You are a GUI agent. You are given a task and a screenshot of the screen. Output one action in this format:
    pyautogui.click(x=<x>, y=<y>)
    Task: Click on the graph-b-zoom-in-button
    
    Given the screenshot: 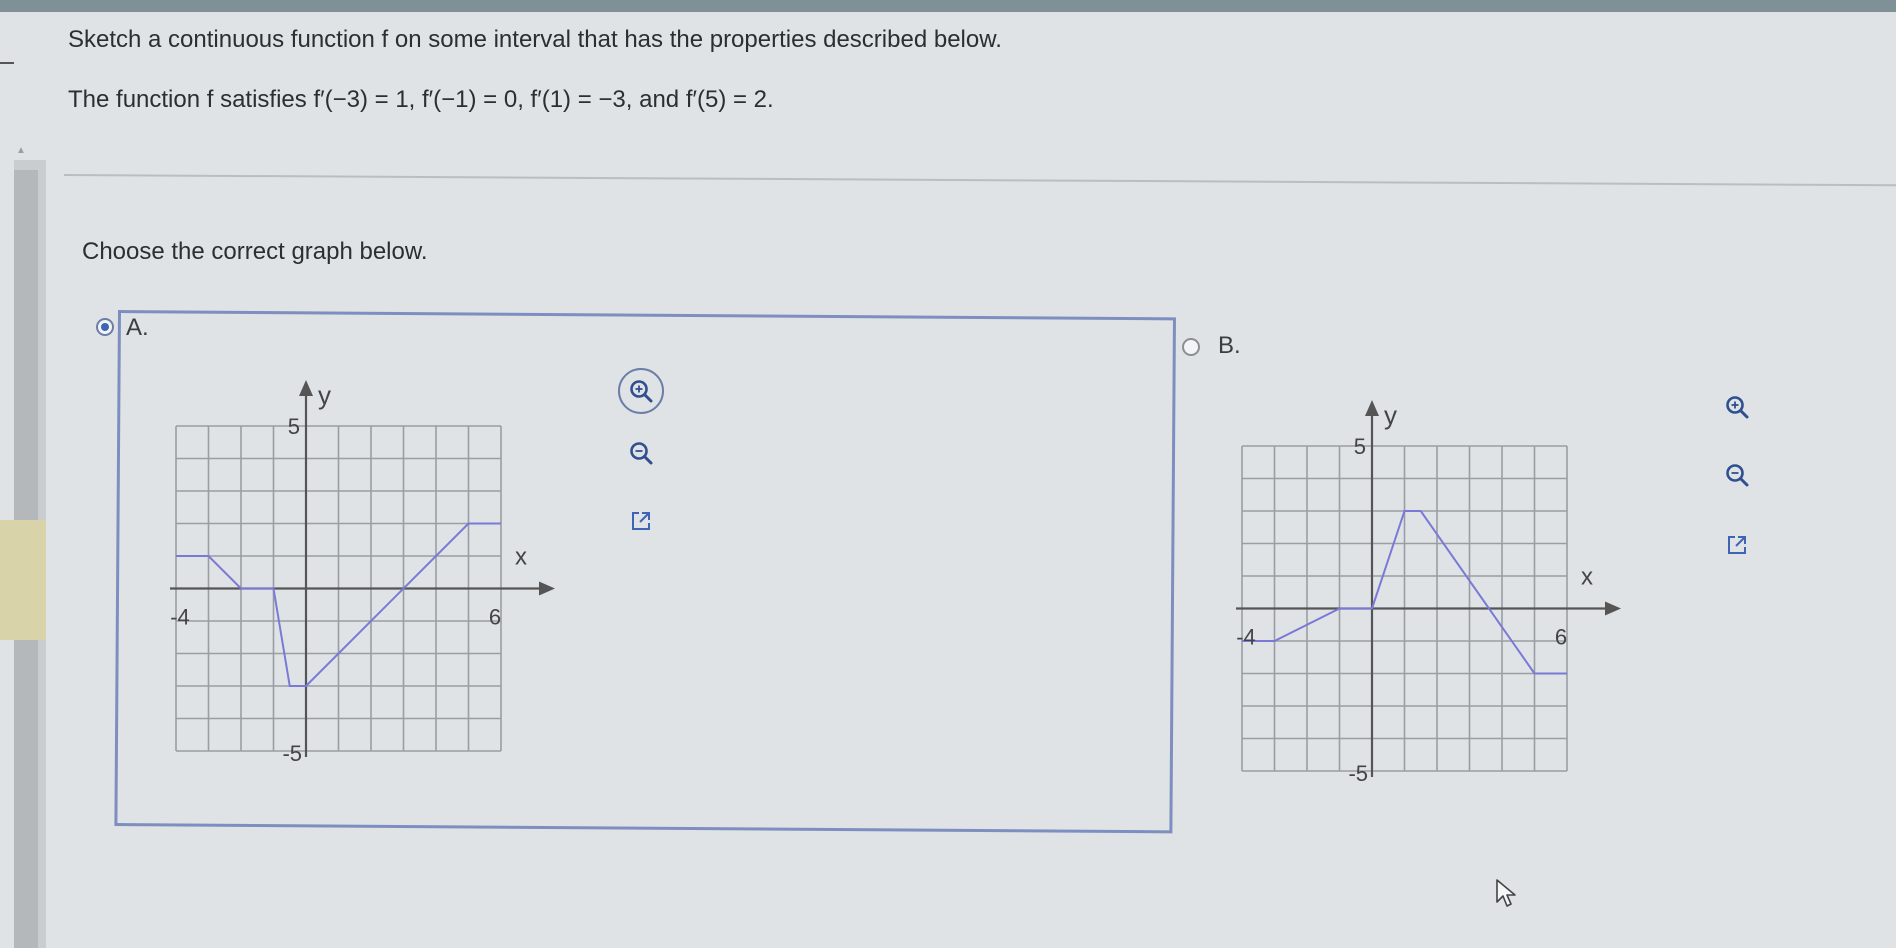 What is the action you would take?
    pyautogui.click(x=1737, y=407)
    